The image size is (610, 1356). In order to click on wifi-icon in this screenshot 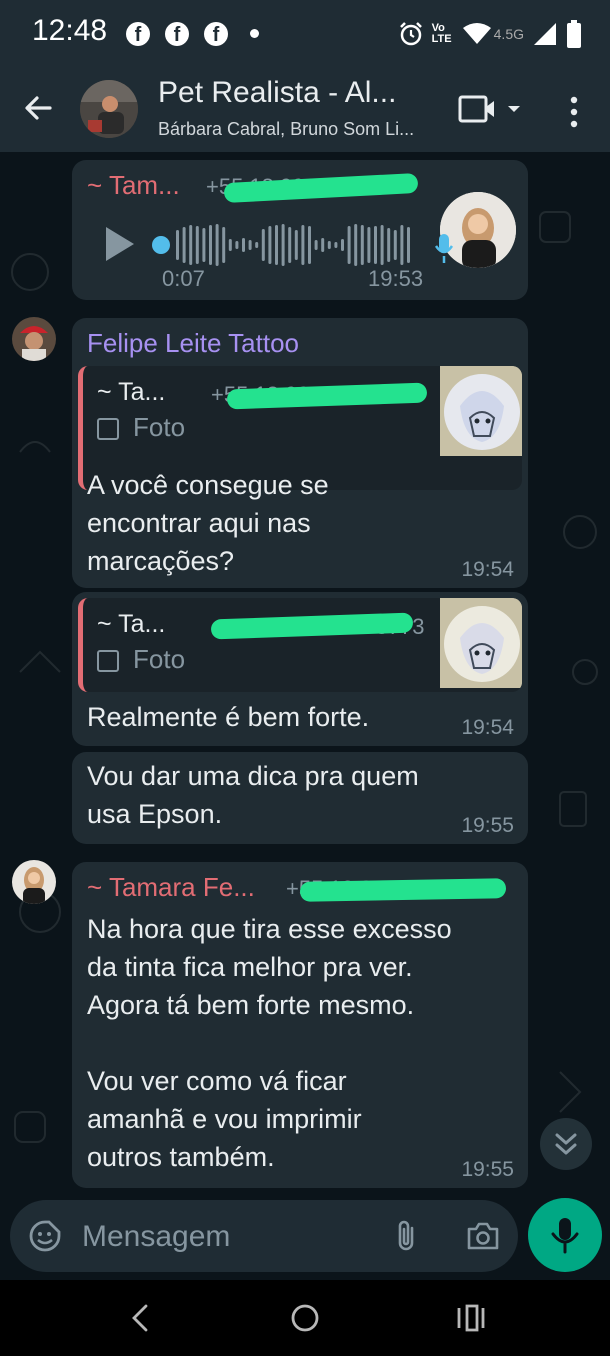, I will do `click(476, 33)`.